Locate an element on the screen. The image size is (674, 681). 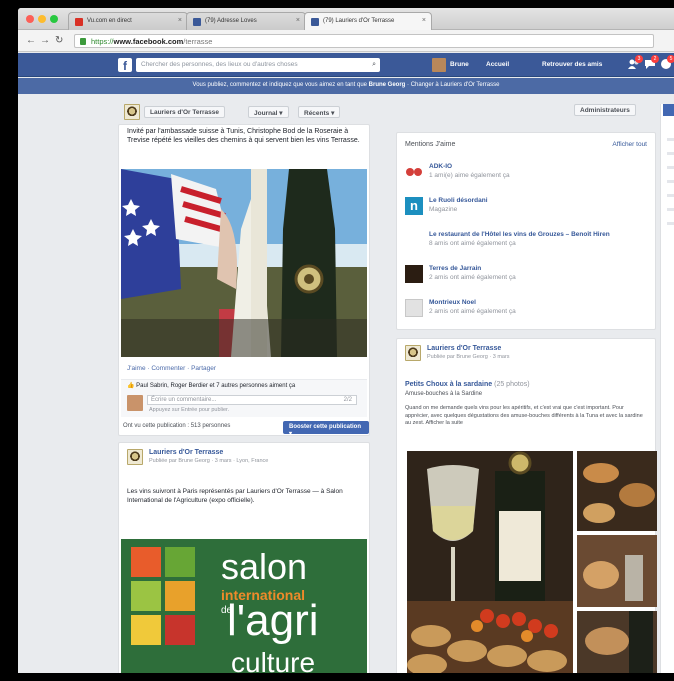
messages-icon: 2 is located at coordinates (651, 62).